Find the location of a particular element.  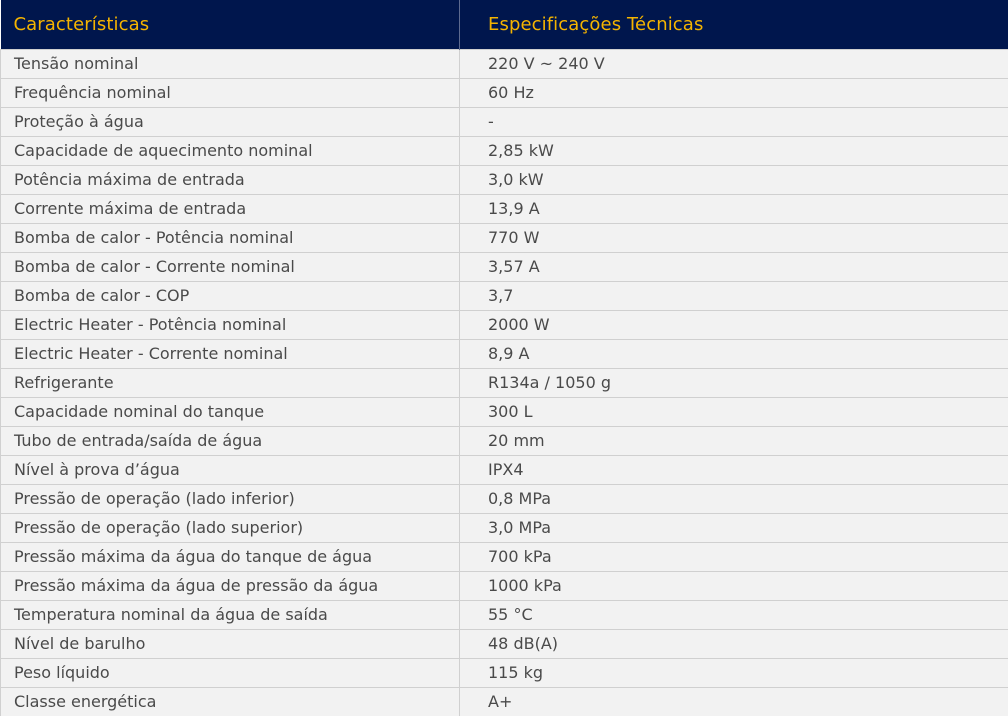

characteristic-cell: Bomba de calor - Corrente nominal is located at coordinates (230, 266).